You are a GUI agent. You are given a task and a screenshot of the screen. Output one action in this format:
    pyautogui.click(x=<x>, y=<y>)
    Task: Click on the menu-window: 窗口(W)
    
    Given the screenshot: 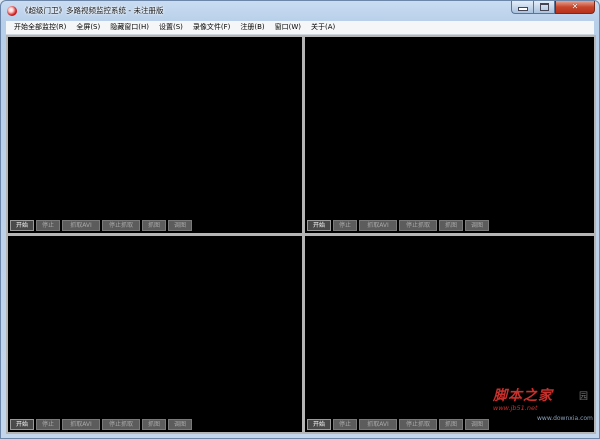 What is the action you would take?
    pyautogui.click(x=288, y=27)
    